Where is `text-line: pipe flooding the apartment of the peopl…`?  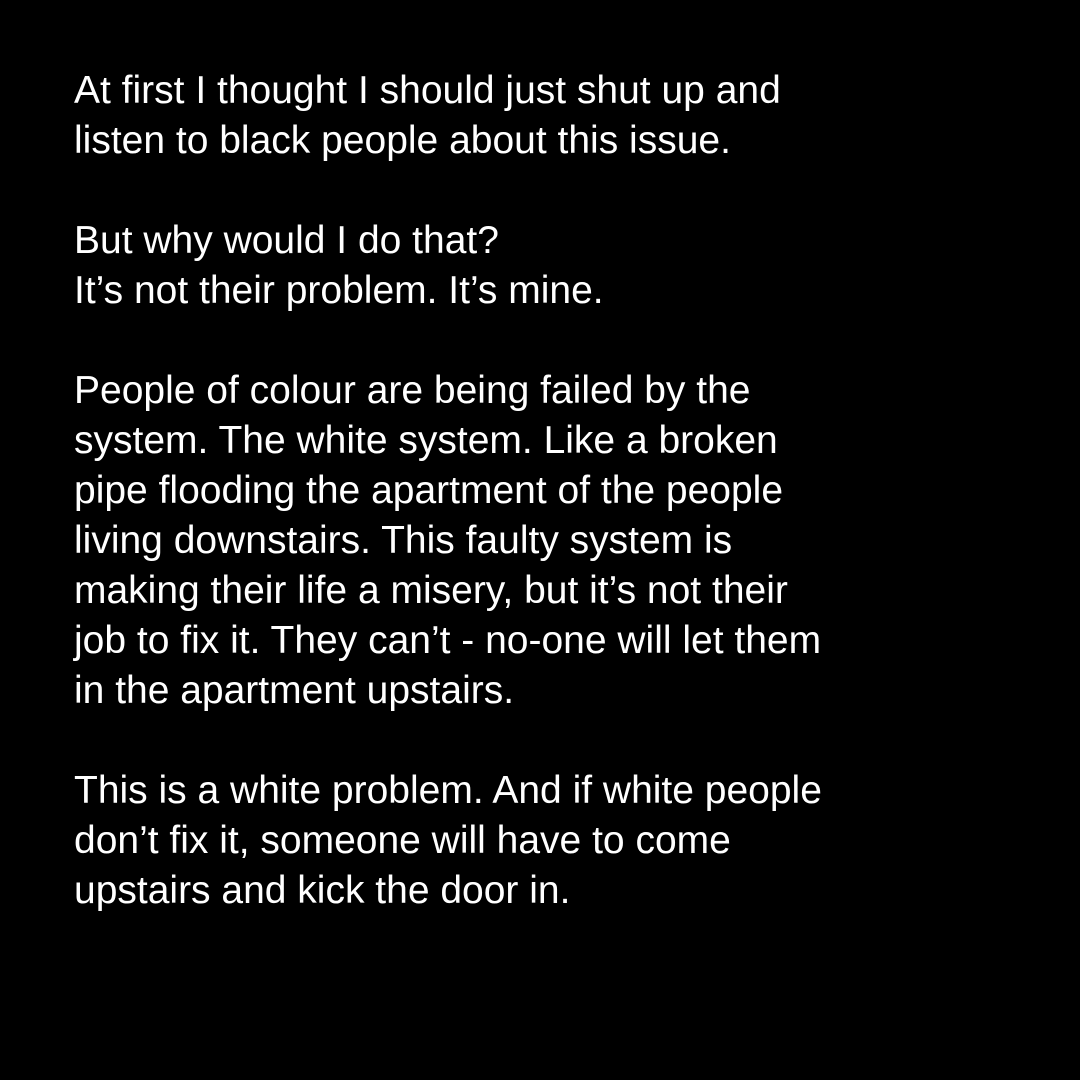
text-line: pipe flooding the apartment of the peopl… is located at coordinates (429, 490).